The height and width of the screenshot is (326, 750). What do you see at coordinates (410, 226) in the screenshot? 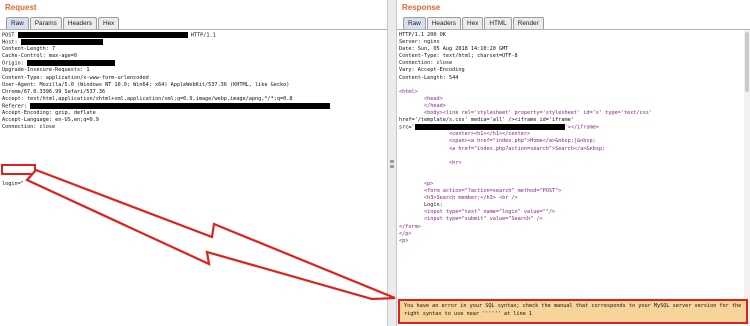
I see `response-html-text: </form>` at bounding box center [410, 226].